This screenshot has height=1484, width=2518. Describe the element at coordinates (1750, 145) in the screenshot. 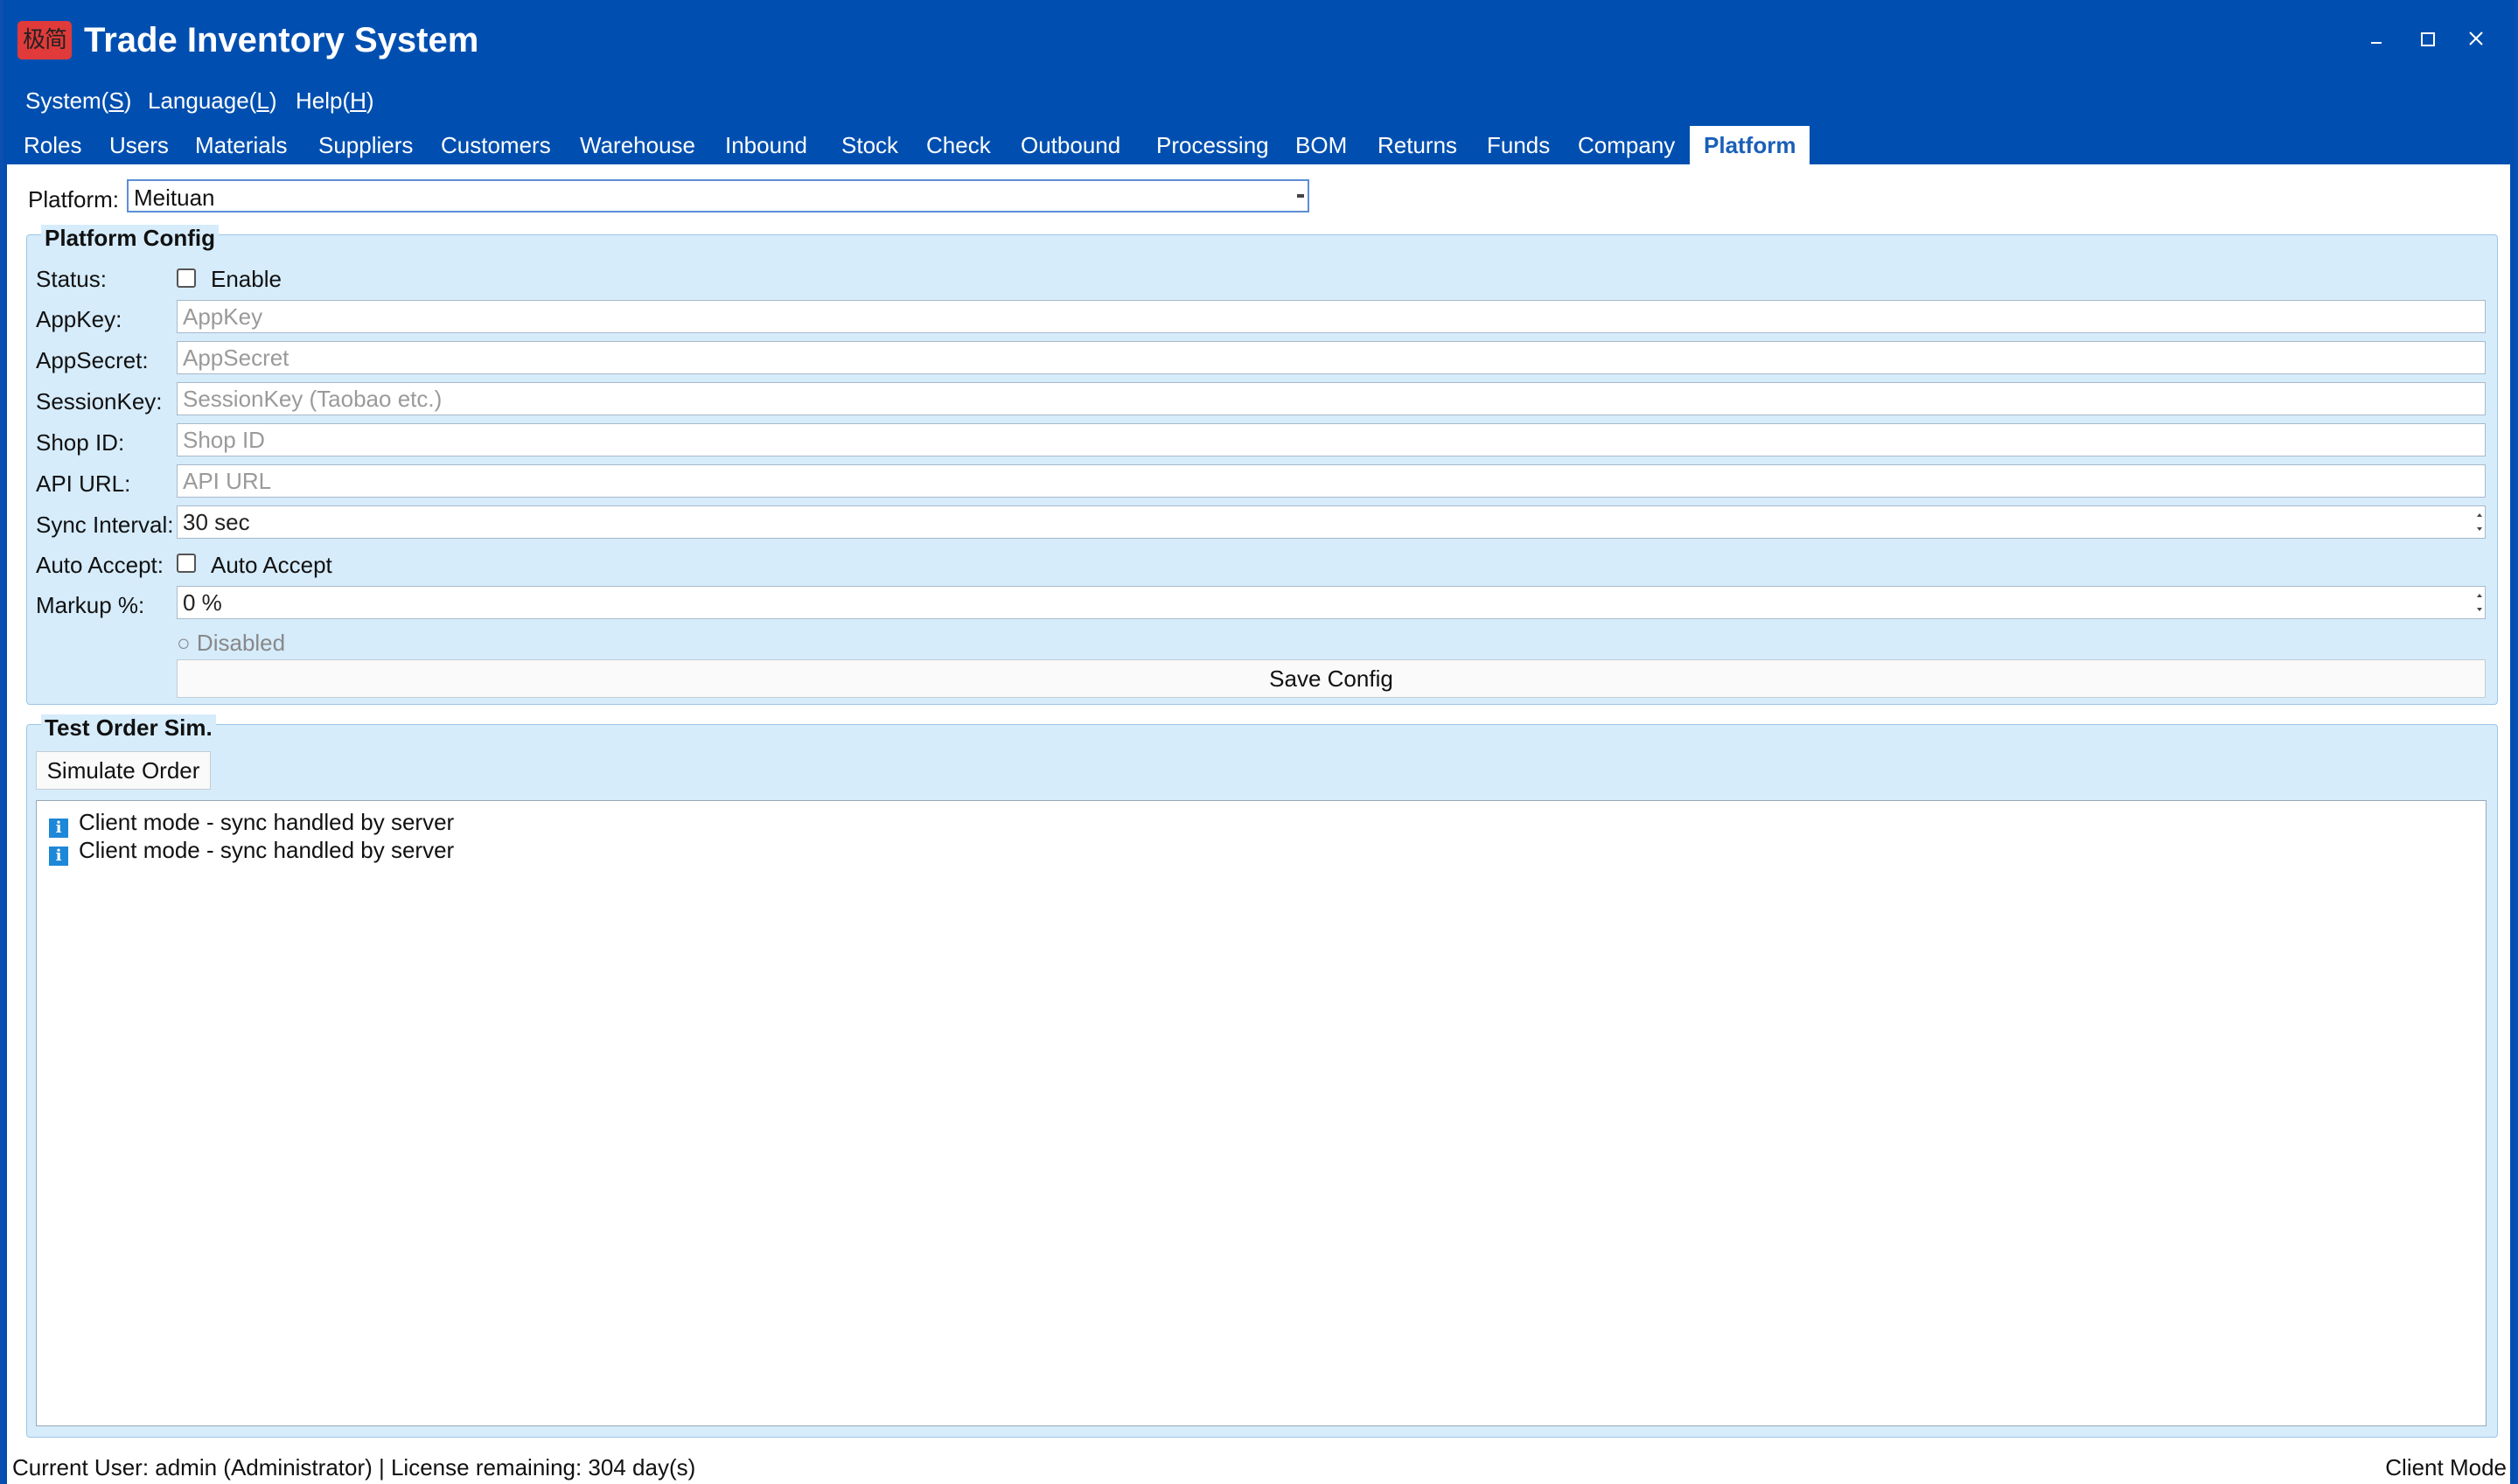

I see `tab-platform: Platform` at that location.